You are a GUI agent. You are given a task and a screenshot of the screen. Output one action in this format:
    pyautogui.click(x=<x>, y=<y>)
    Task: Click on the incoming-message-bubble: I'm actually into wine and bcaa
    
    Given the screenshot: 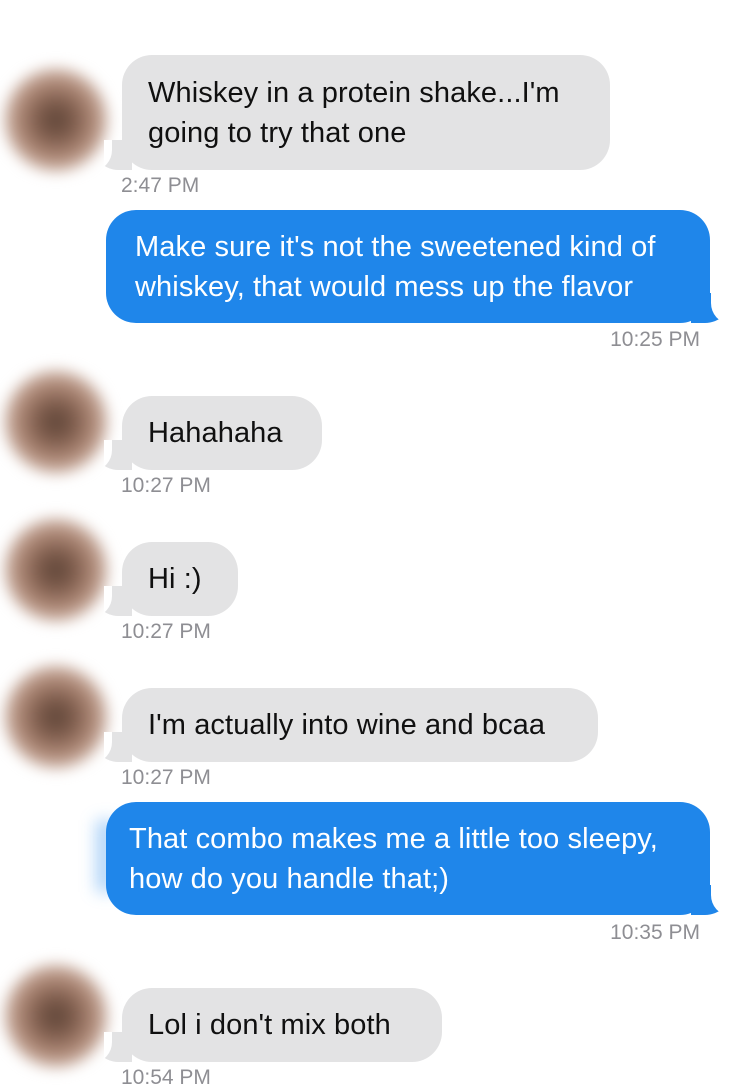 What is the action you would take?
    pyautogui.click(x=360, y=725)
    